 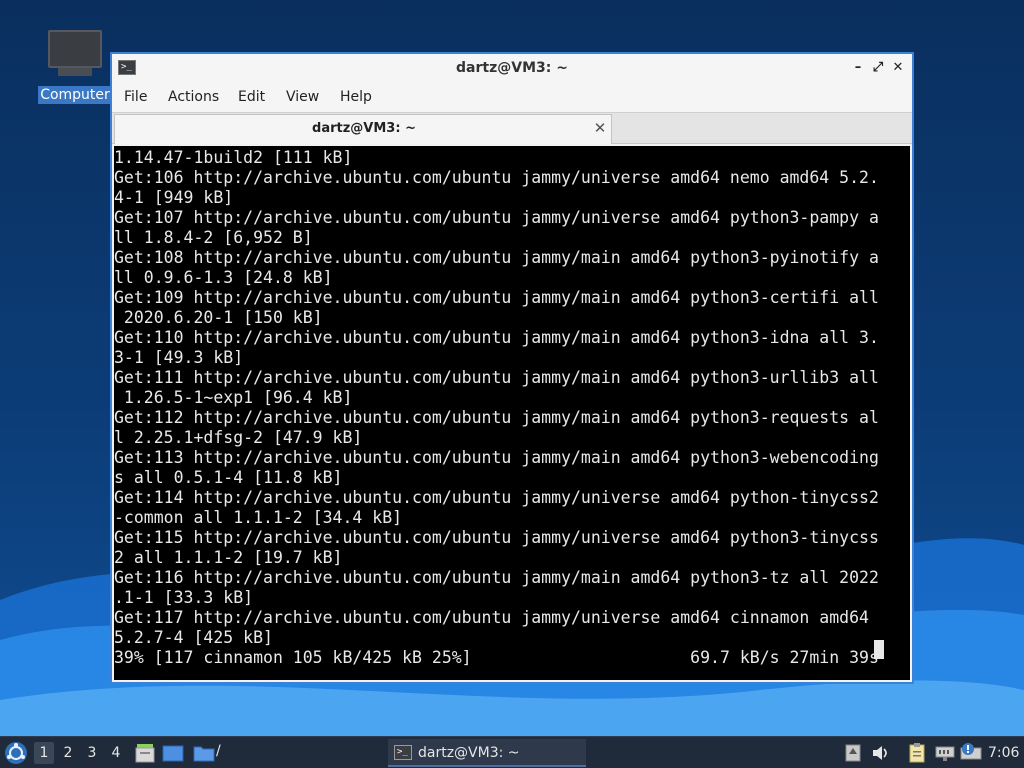 I want to click on volume-icon, so click(x=881, y=753).